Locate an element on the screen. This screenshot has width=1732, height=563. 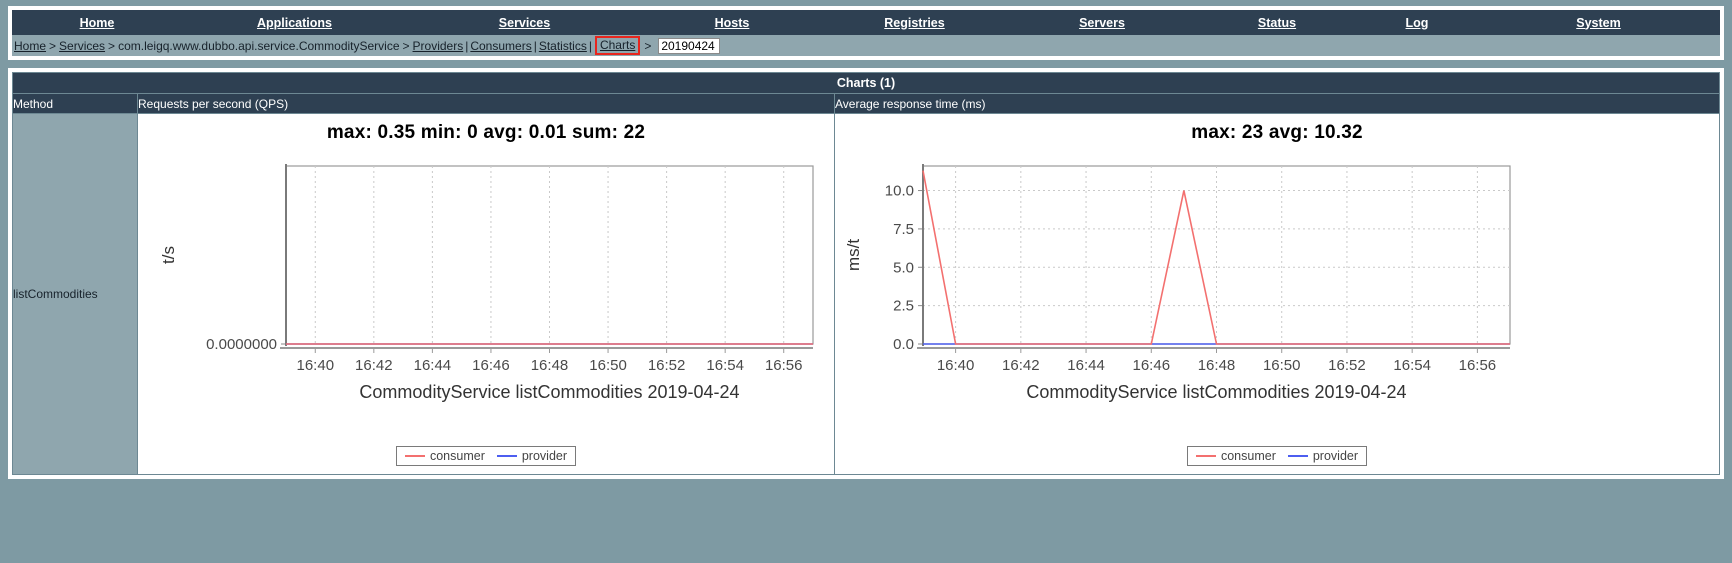
qps-legend: consumer provider is located at coordinates (486, 456).